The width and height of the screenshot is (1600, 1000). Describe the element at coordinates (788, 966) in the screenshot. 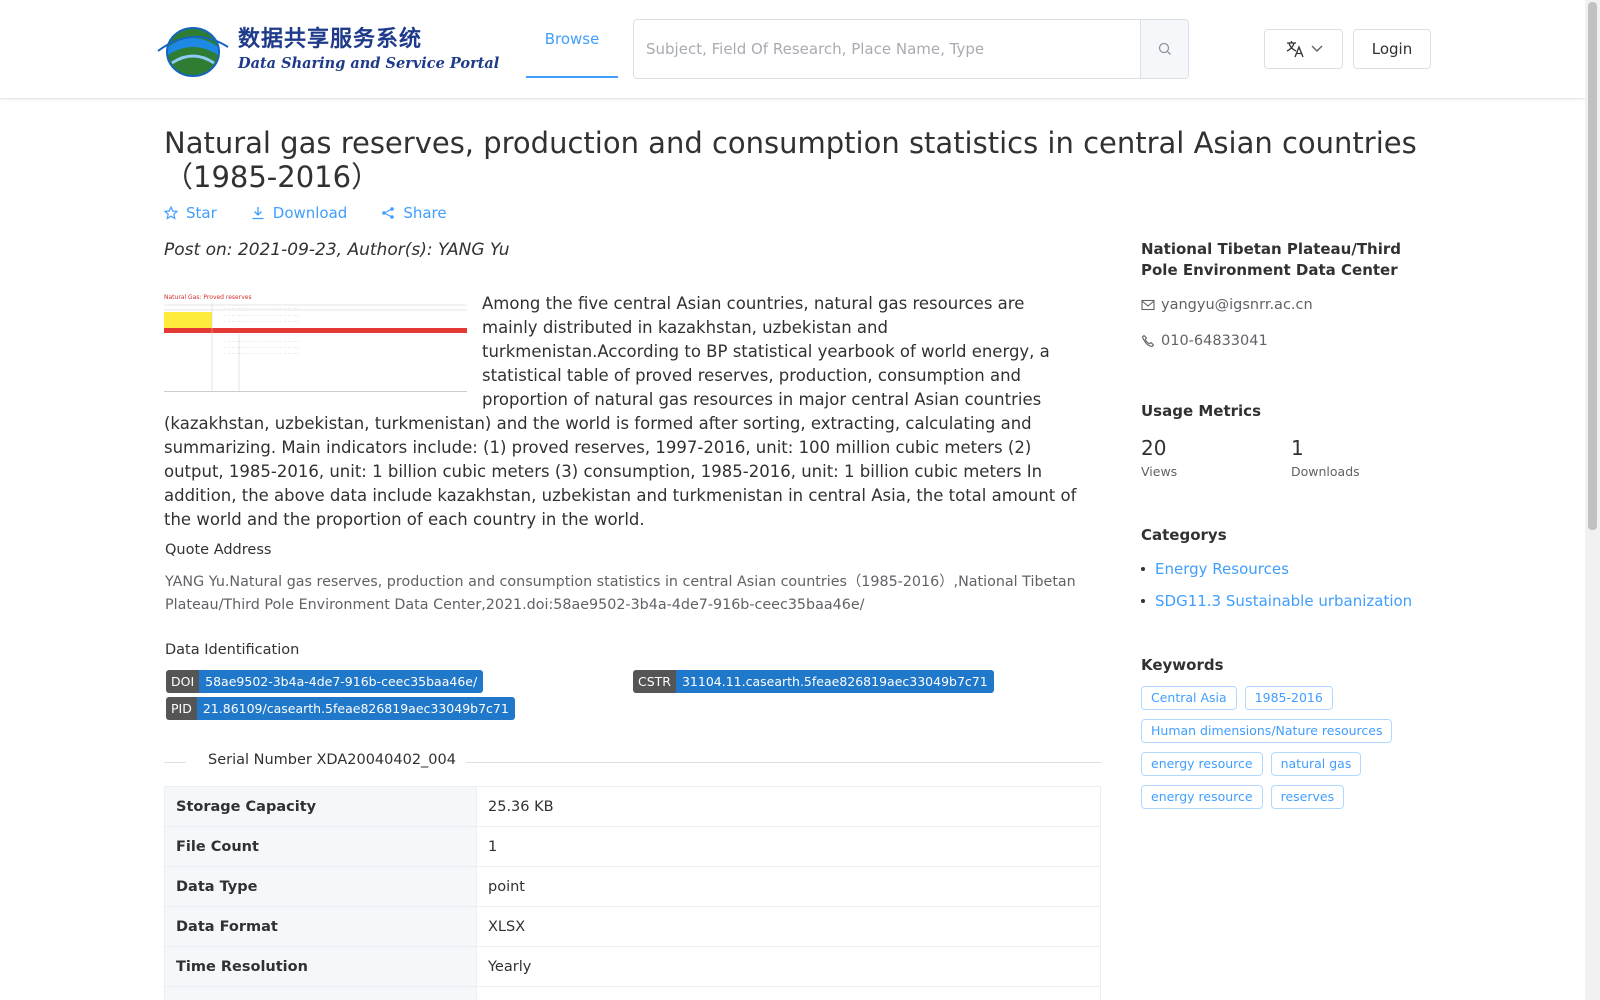

I see `row-value: Yearly` at that location.